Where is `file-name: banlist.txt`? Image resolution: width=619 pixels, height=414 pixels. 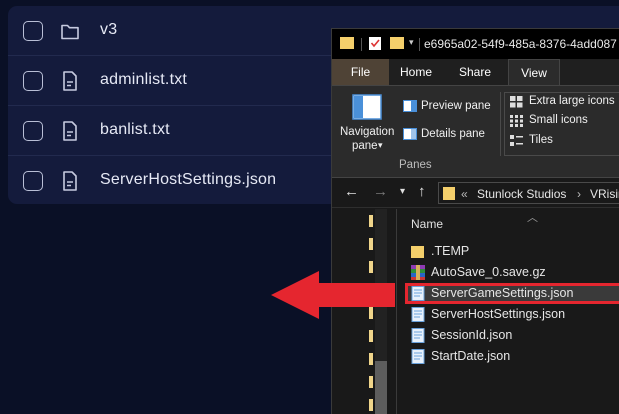
file-name: banlist.txt is located at coordinates (135, 130).